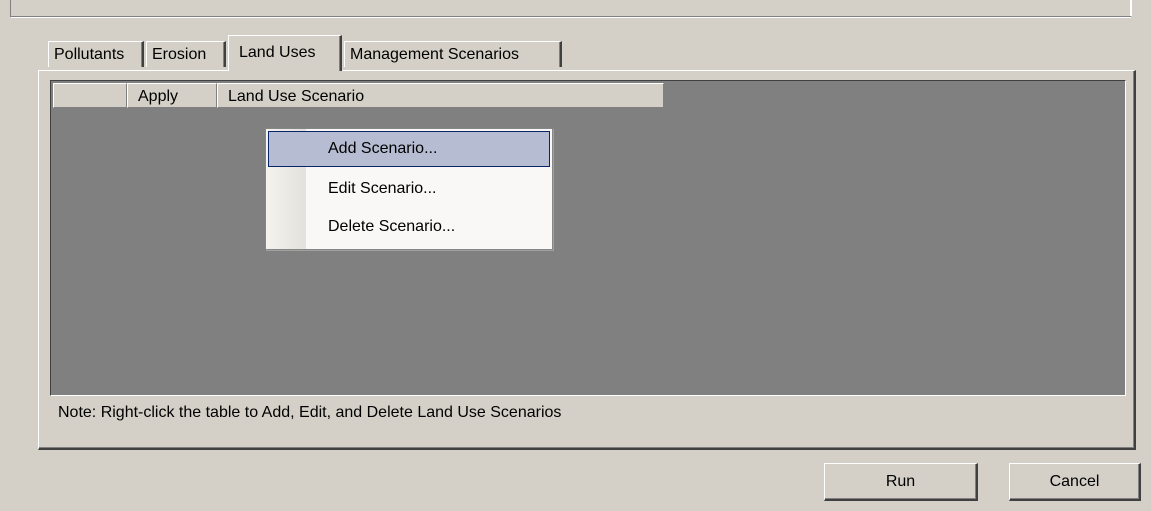 This screenshot has width=1151, height=511. What do you see at coordinates (90, 95) in the screenshot?
I see `row-header-column` at bounding box center [90, 95].